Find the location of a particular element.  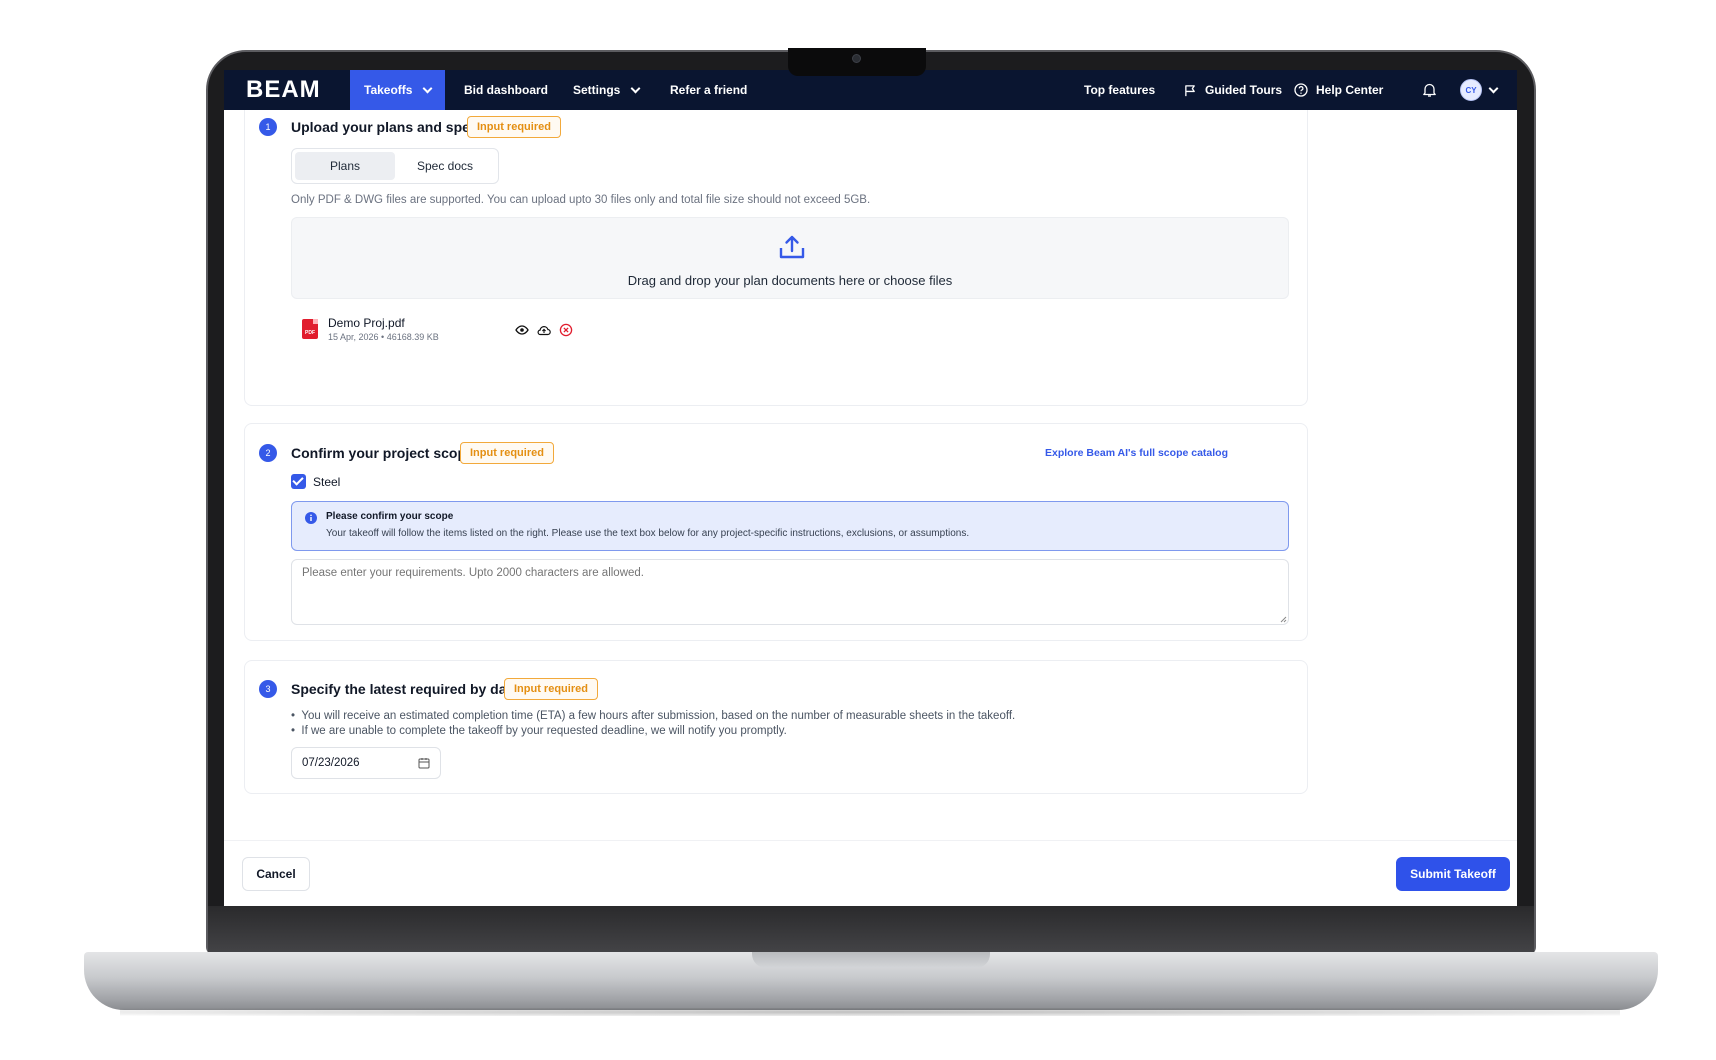

user-menu: CY is located at coordinates (1479, 90).